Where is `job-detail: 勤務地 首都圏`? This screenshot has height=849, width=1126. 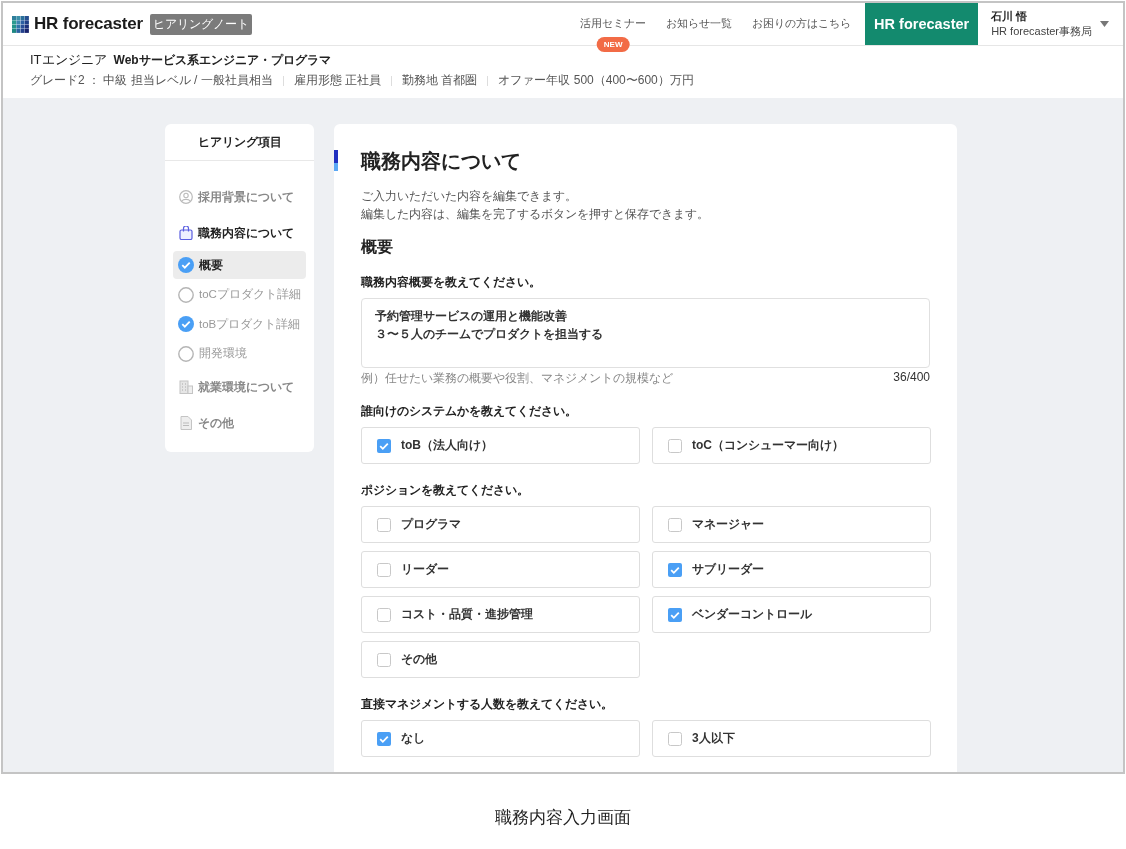 job-detail: 勤務地 首都圏 is located at coordinates (440, 80).